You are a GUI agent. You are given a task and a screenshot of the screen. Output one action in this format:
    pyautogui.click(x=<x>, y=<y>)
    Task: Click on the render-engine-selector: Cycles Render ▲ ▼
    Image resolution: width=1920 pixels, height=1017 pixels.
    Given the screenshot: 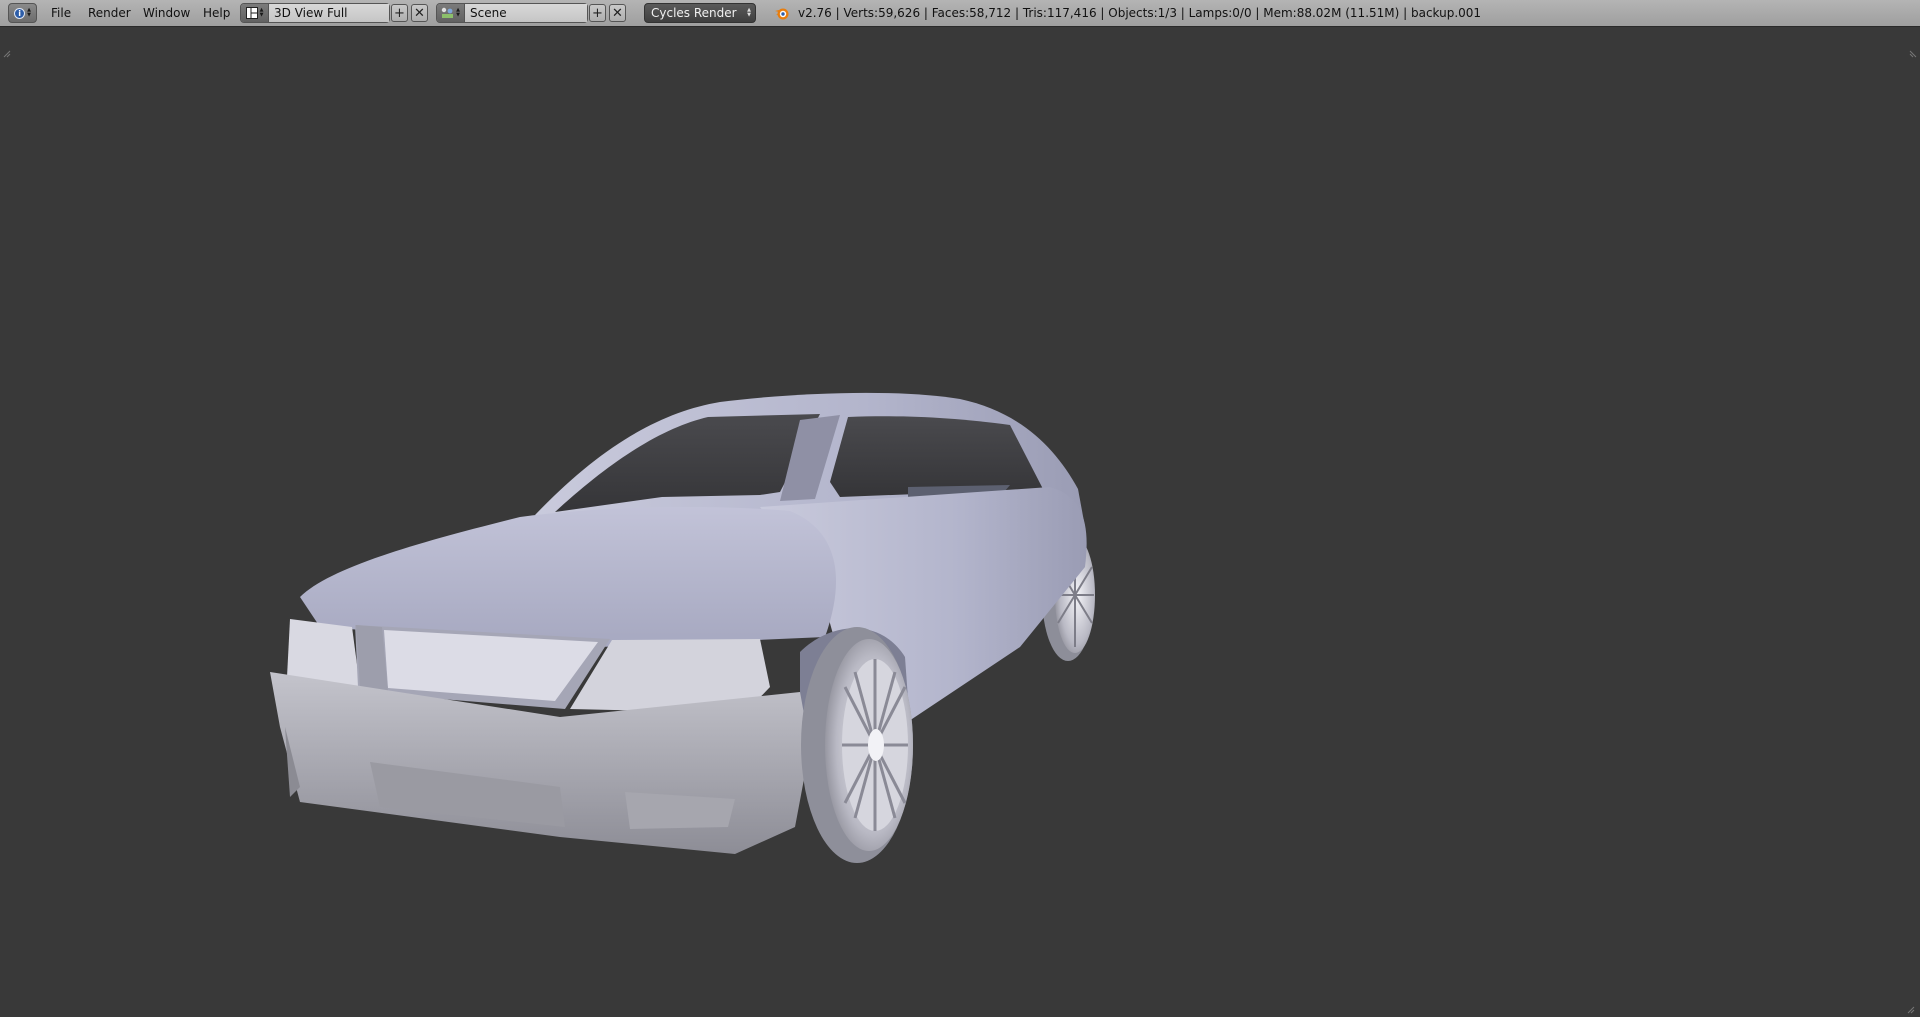 What is the action you would take?
    pyautogui.click(x=700, y=13)
    